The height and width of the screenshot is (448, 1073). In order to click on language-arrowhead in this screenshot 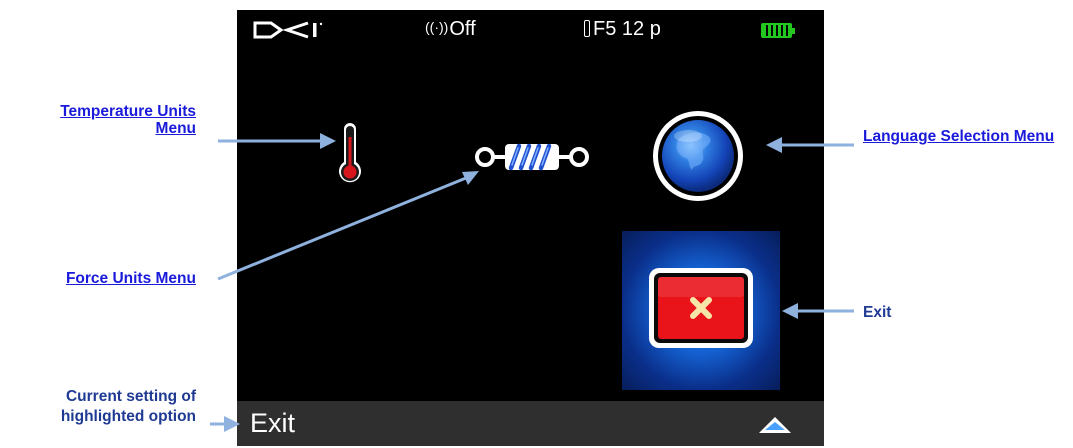, I will do `click(774, 145)`.